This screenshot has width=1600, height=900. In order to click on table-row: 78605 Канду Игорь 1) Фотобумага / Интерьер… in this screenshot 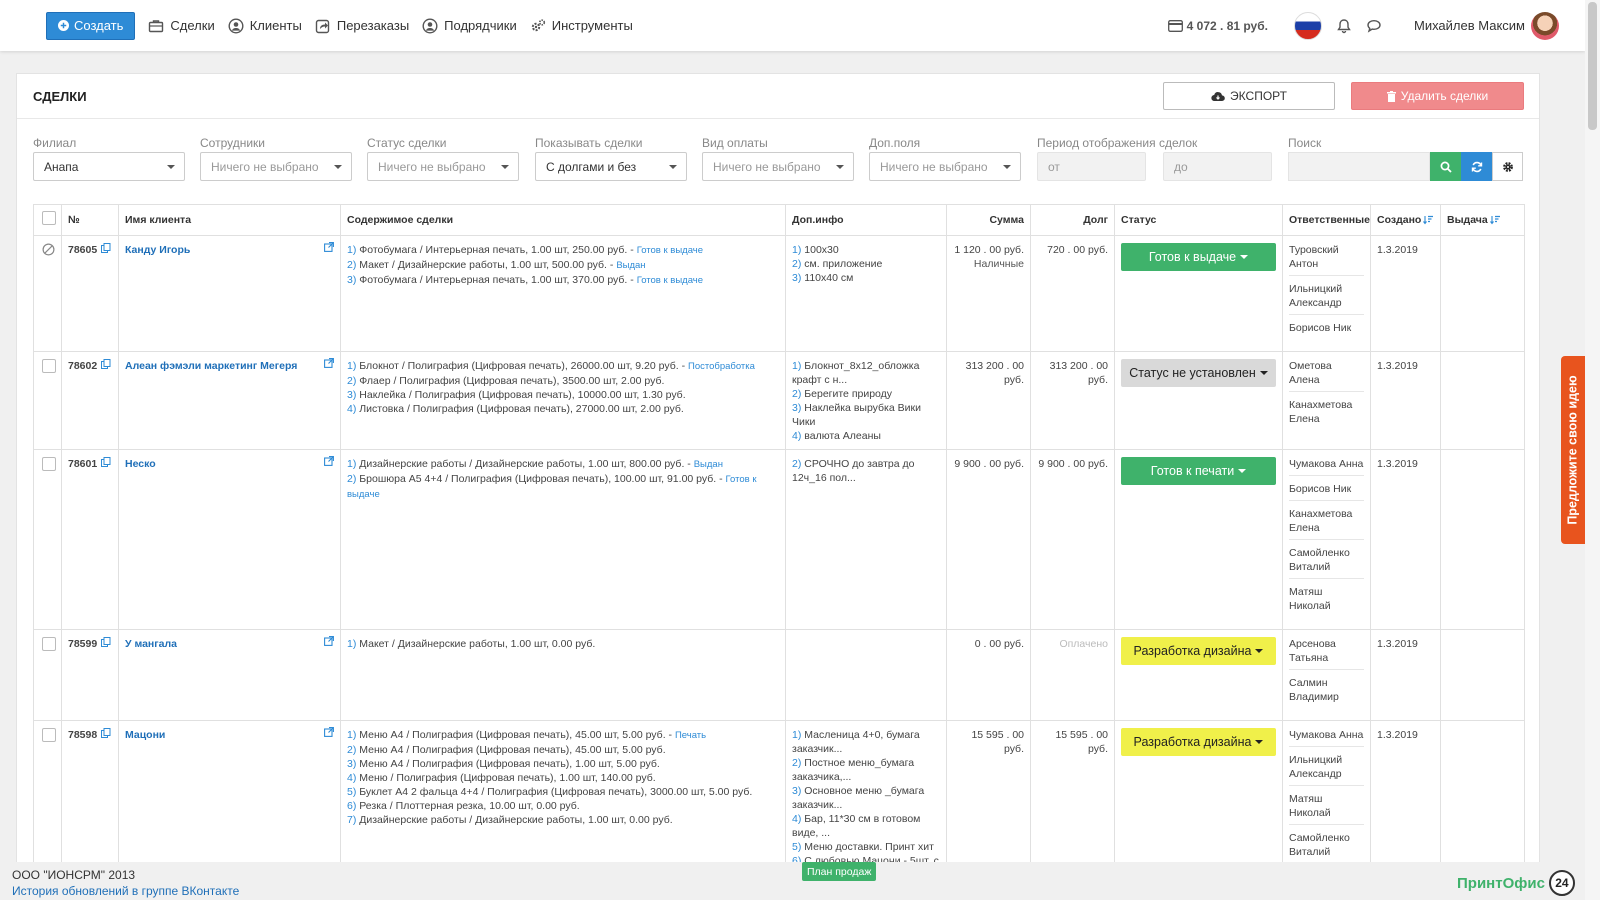, I will do `click(779, 293)`.